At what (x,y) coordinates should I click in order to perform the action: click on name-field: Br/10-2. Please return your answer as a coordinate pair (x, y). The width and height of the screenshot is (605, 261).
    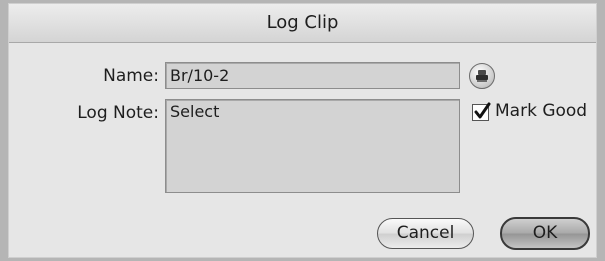
    Looking at the image, I should click on (312, 75).